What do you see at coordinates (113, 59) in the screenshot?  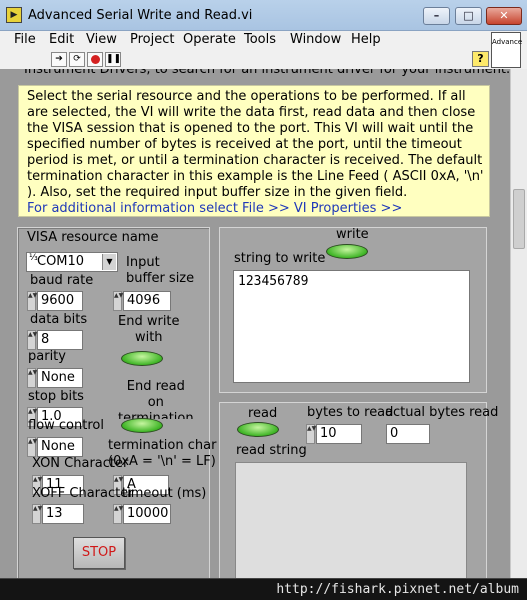 I see `pause-icon: ❚❚` at bounding box center [113, 59].